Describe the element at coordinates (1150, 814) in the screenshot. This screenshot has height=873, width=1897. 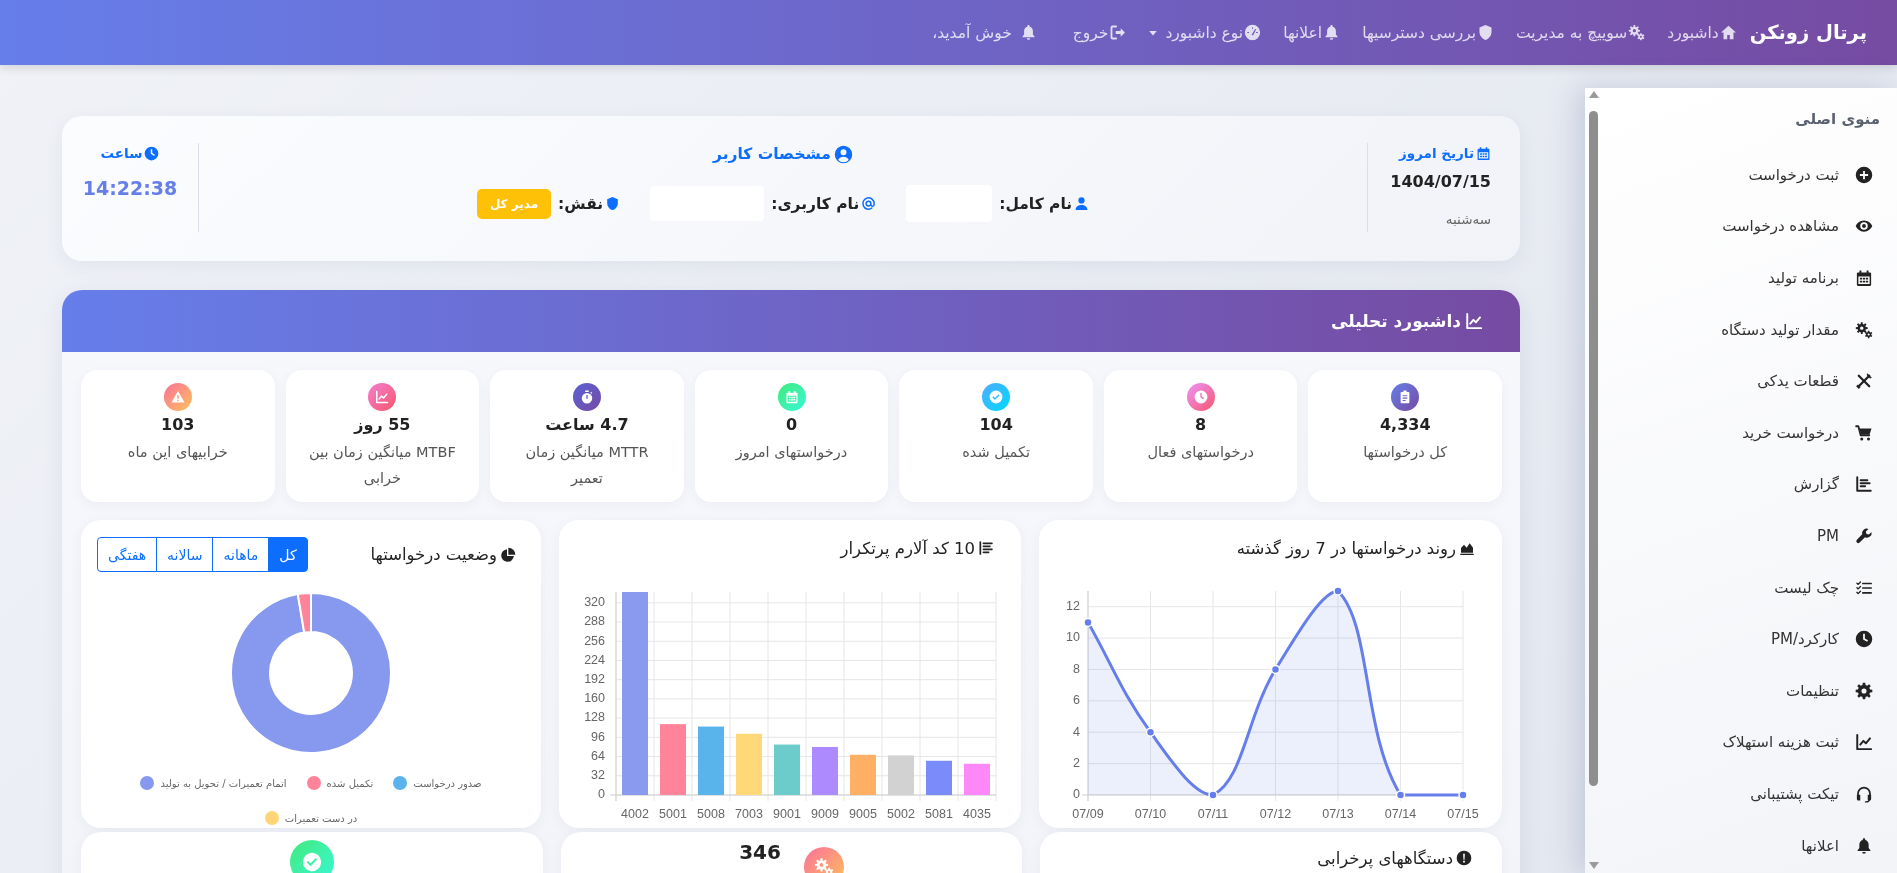
I see `axis-label: 07/10` at that location.